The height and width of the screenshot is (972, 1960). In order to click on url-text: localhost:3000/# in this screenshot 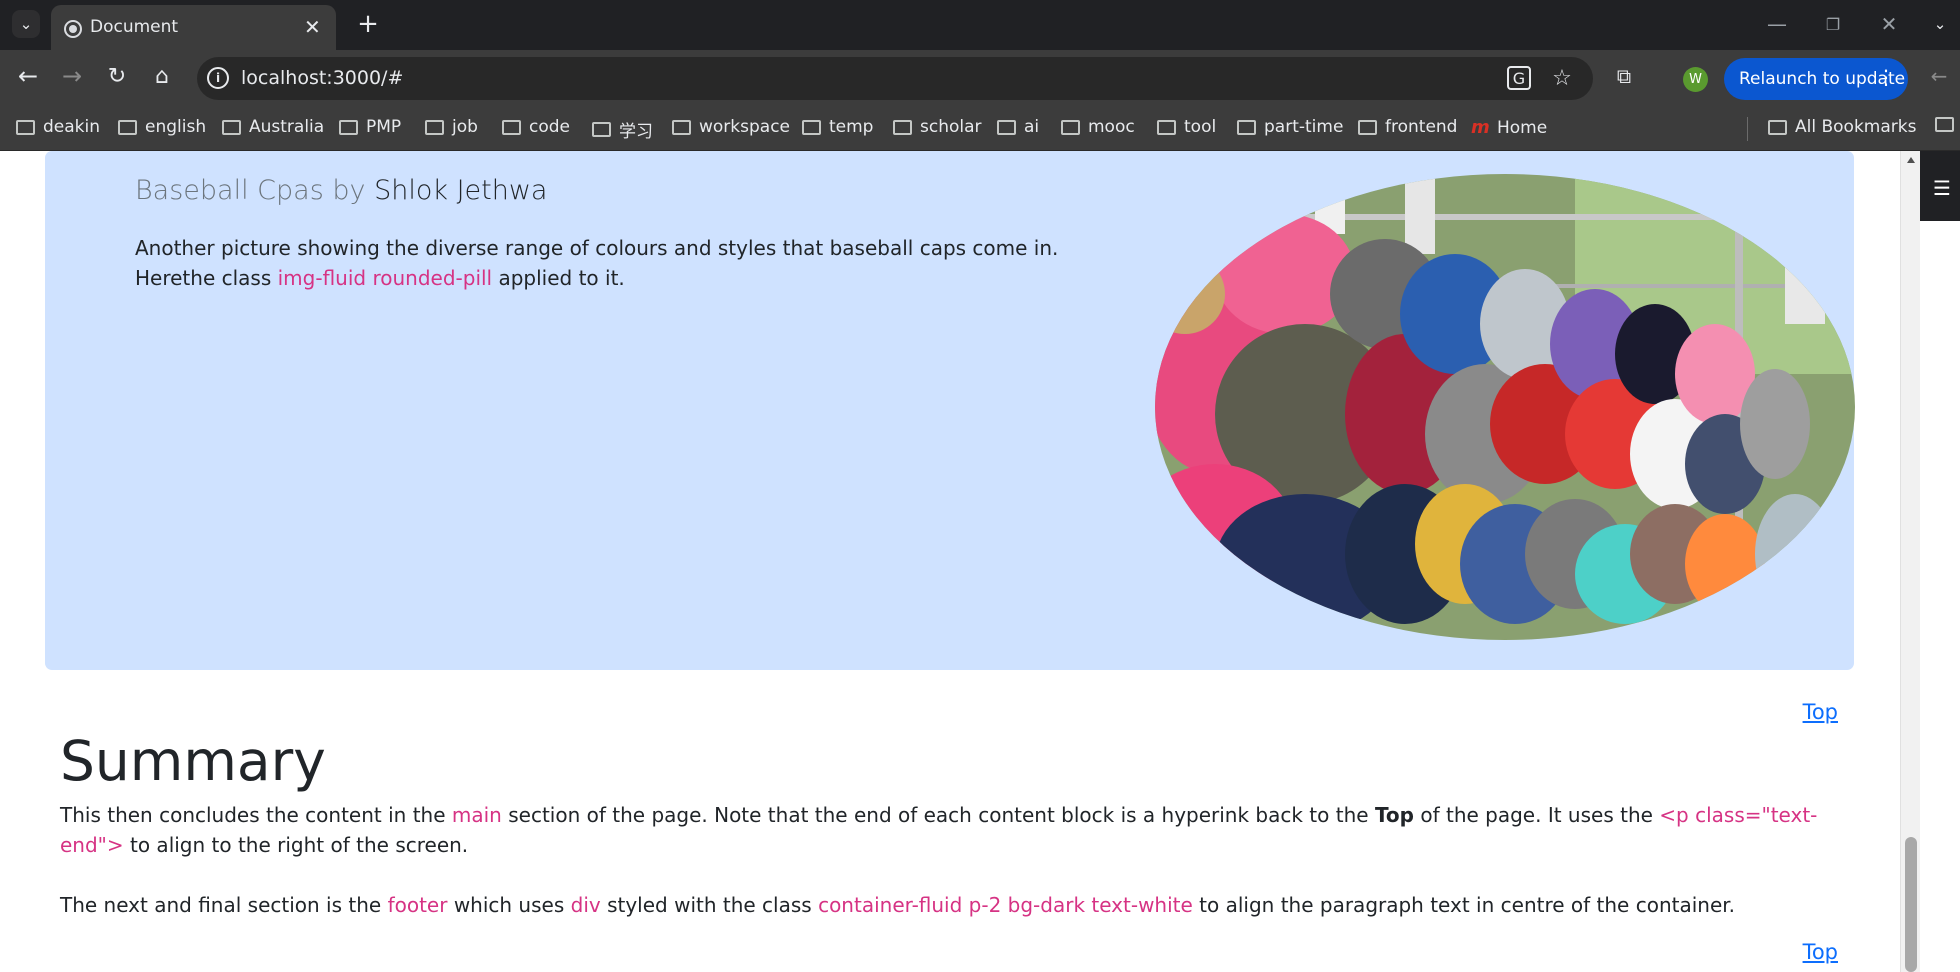, I will do `click(322, 78)`.